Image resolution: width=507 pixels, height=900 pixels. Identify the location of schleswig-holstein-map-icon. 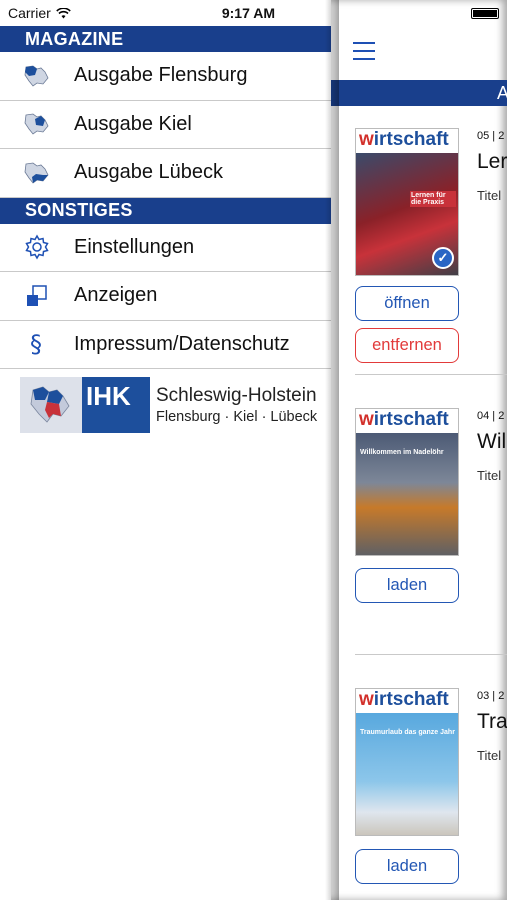
(51, 405).